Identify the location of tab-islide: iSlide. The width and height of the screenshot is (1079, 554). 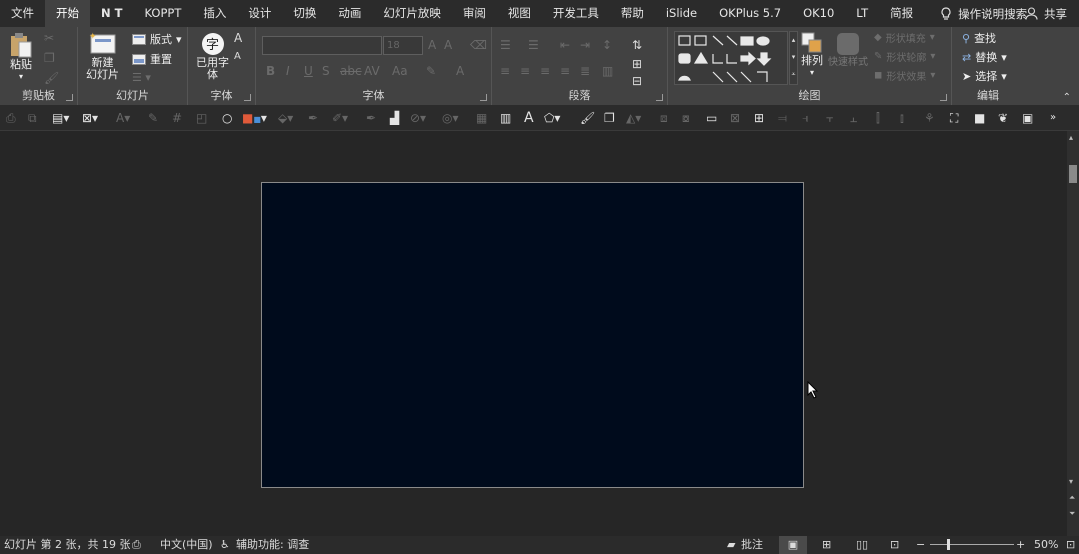
(681, 13).